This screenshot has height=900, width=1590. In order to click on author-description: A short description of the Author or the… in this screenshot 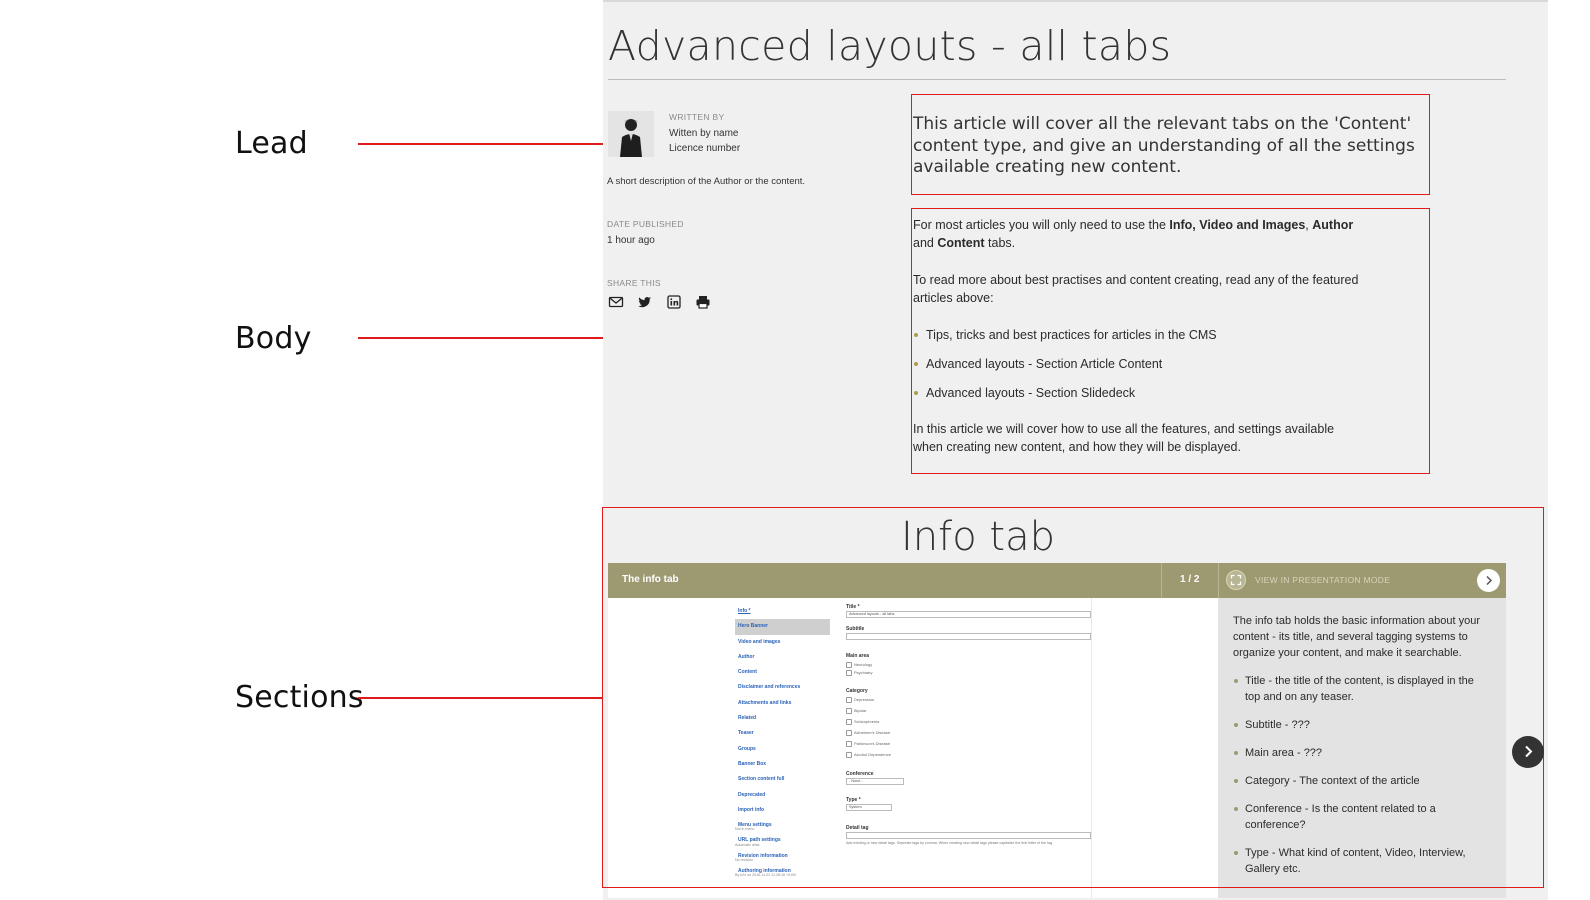, I will do `click(706, 181)`.